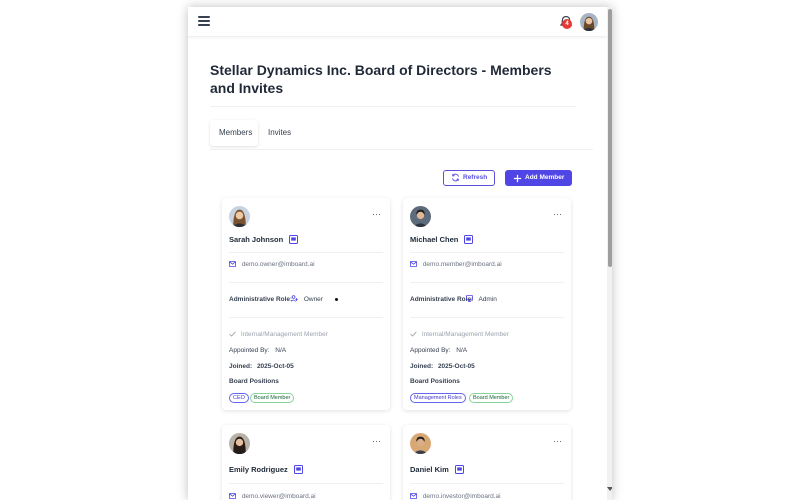 The image size is (800, 500). Describe the element at coordinates (401, 149) in the screenshot. I see `tabs-divider` at that location.